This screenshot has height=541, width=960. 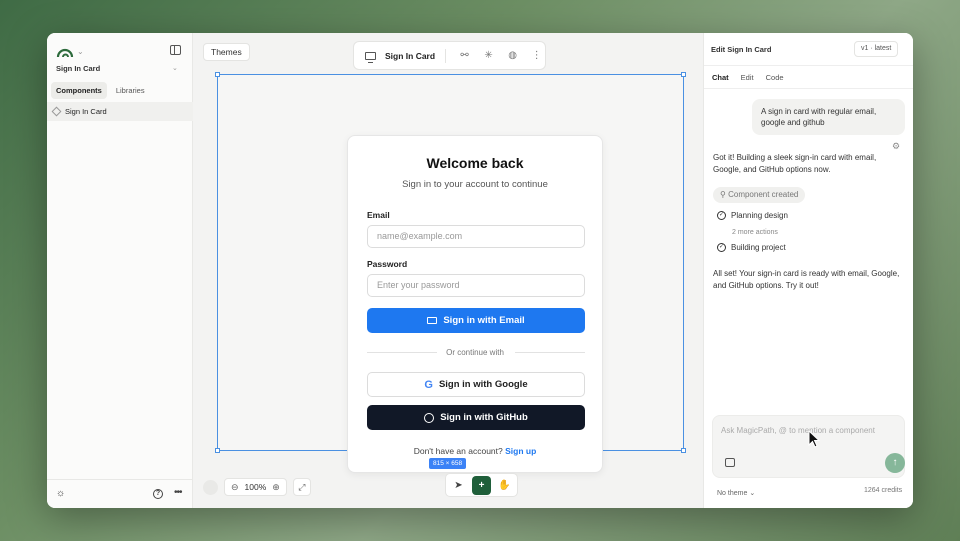 What do you see at coordinates (79, 90) in the screenshot?
I see `tab-components: Components` at bounding box center [79, 90].